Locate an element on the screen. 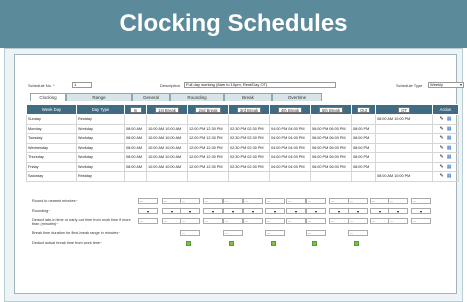 Image resolution: width=467 pixels, height=302 pixels. tab-range: Range is located at coordinates (99, 97).